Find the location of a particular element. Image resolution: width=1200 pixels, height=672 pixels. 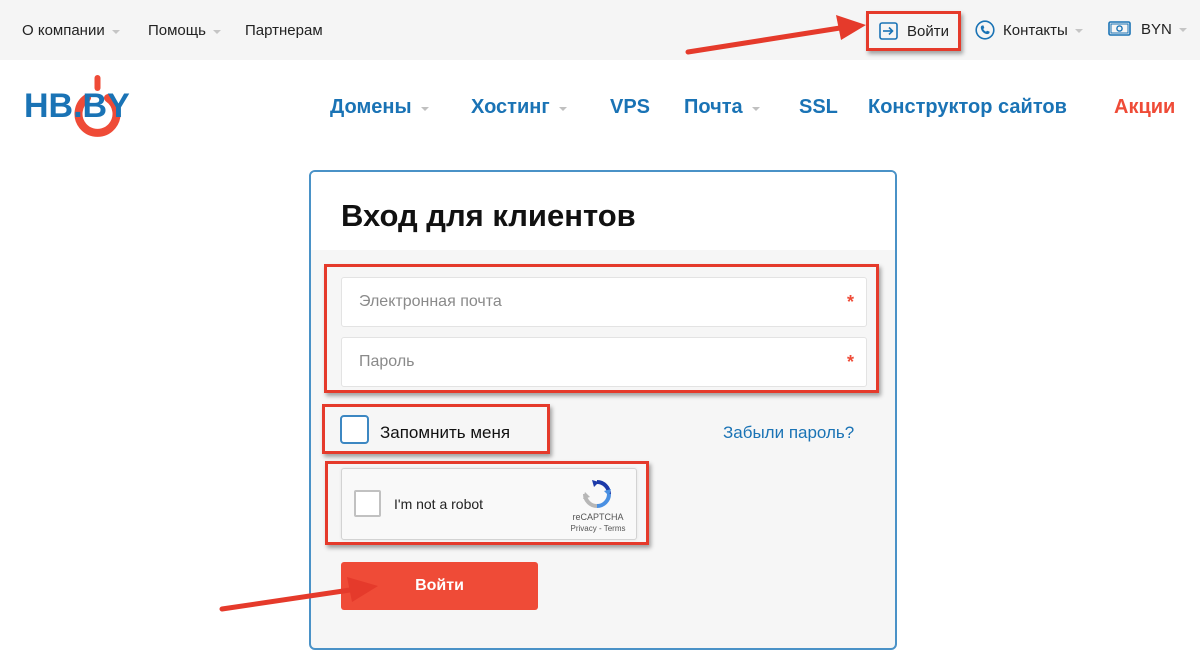

about-menu: О компании is located at coordinates (71, 30).